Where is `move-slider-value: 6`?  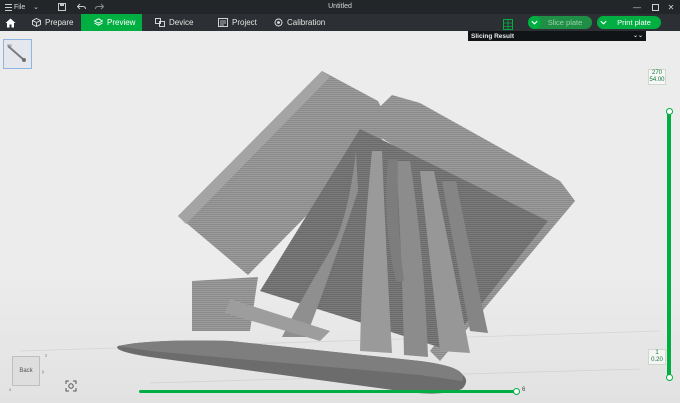 move-slider-value: 6 is located at coordinates (524, 390).